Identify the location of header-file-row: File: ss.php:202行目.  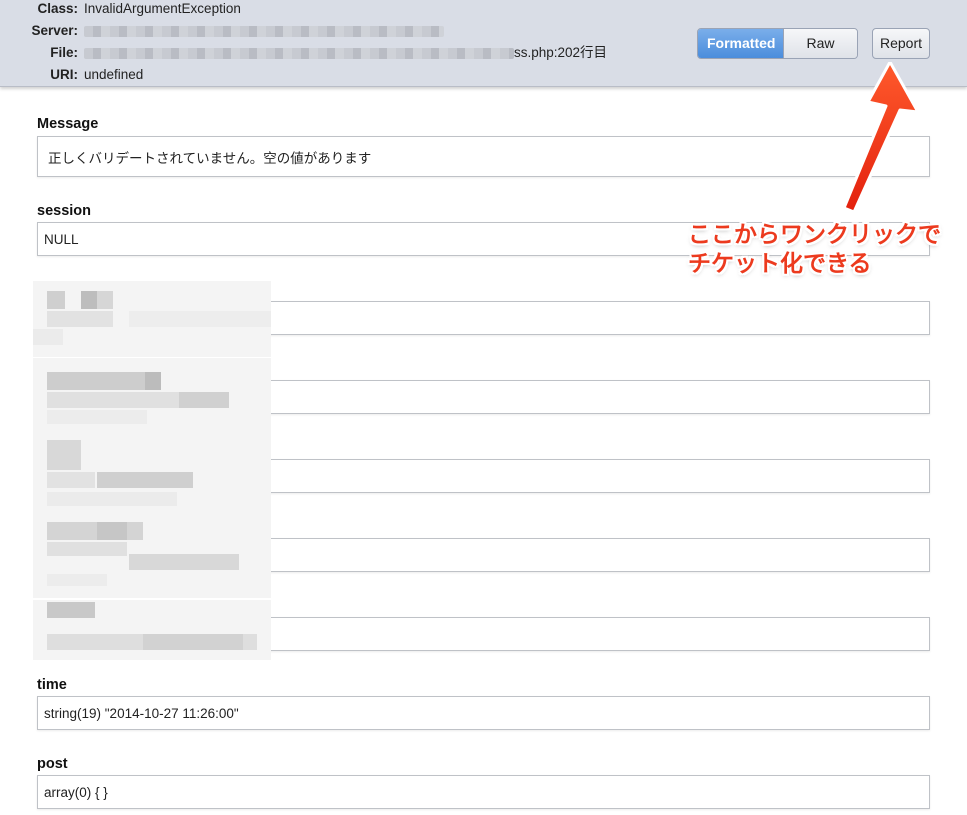
(303, 53).